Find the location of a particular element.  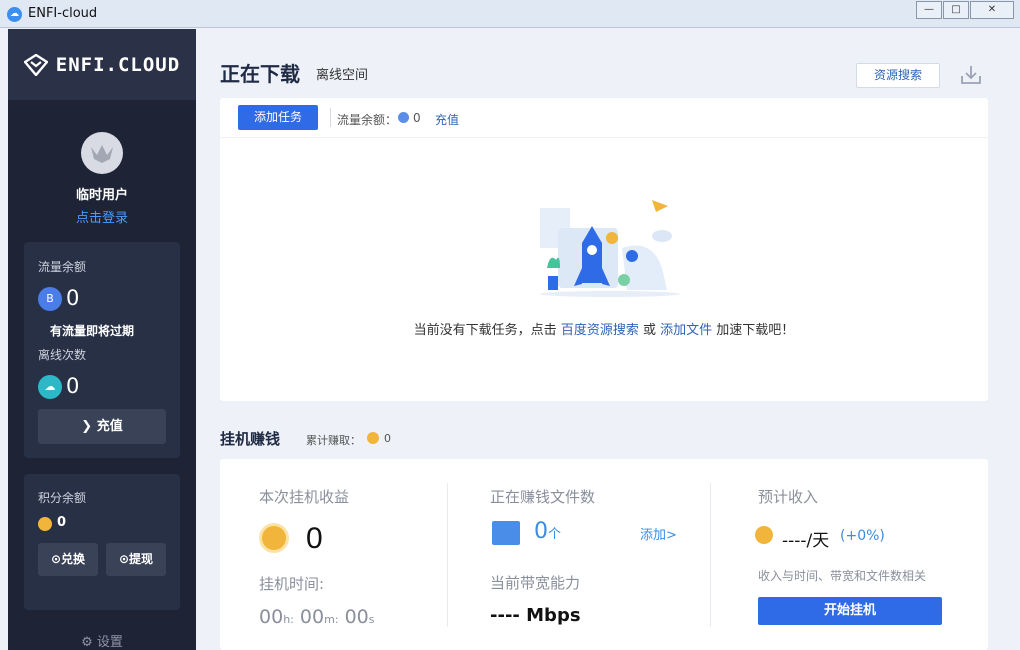

points-value: 0 is located at coordinates (62, 522).